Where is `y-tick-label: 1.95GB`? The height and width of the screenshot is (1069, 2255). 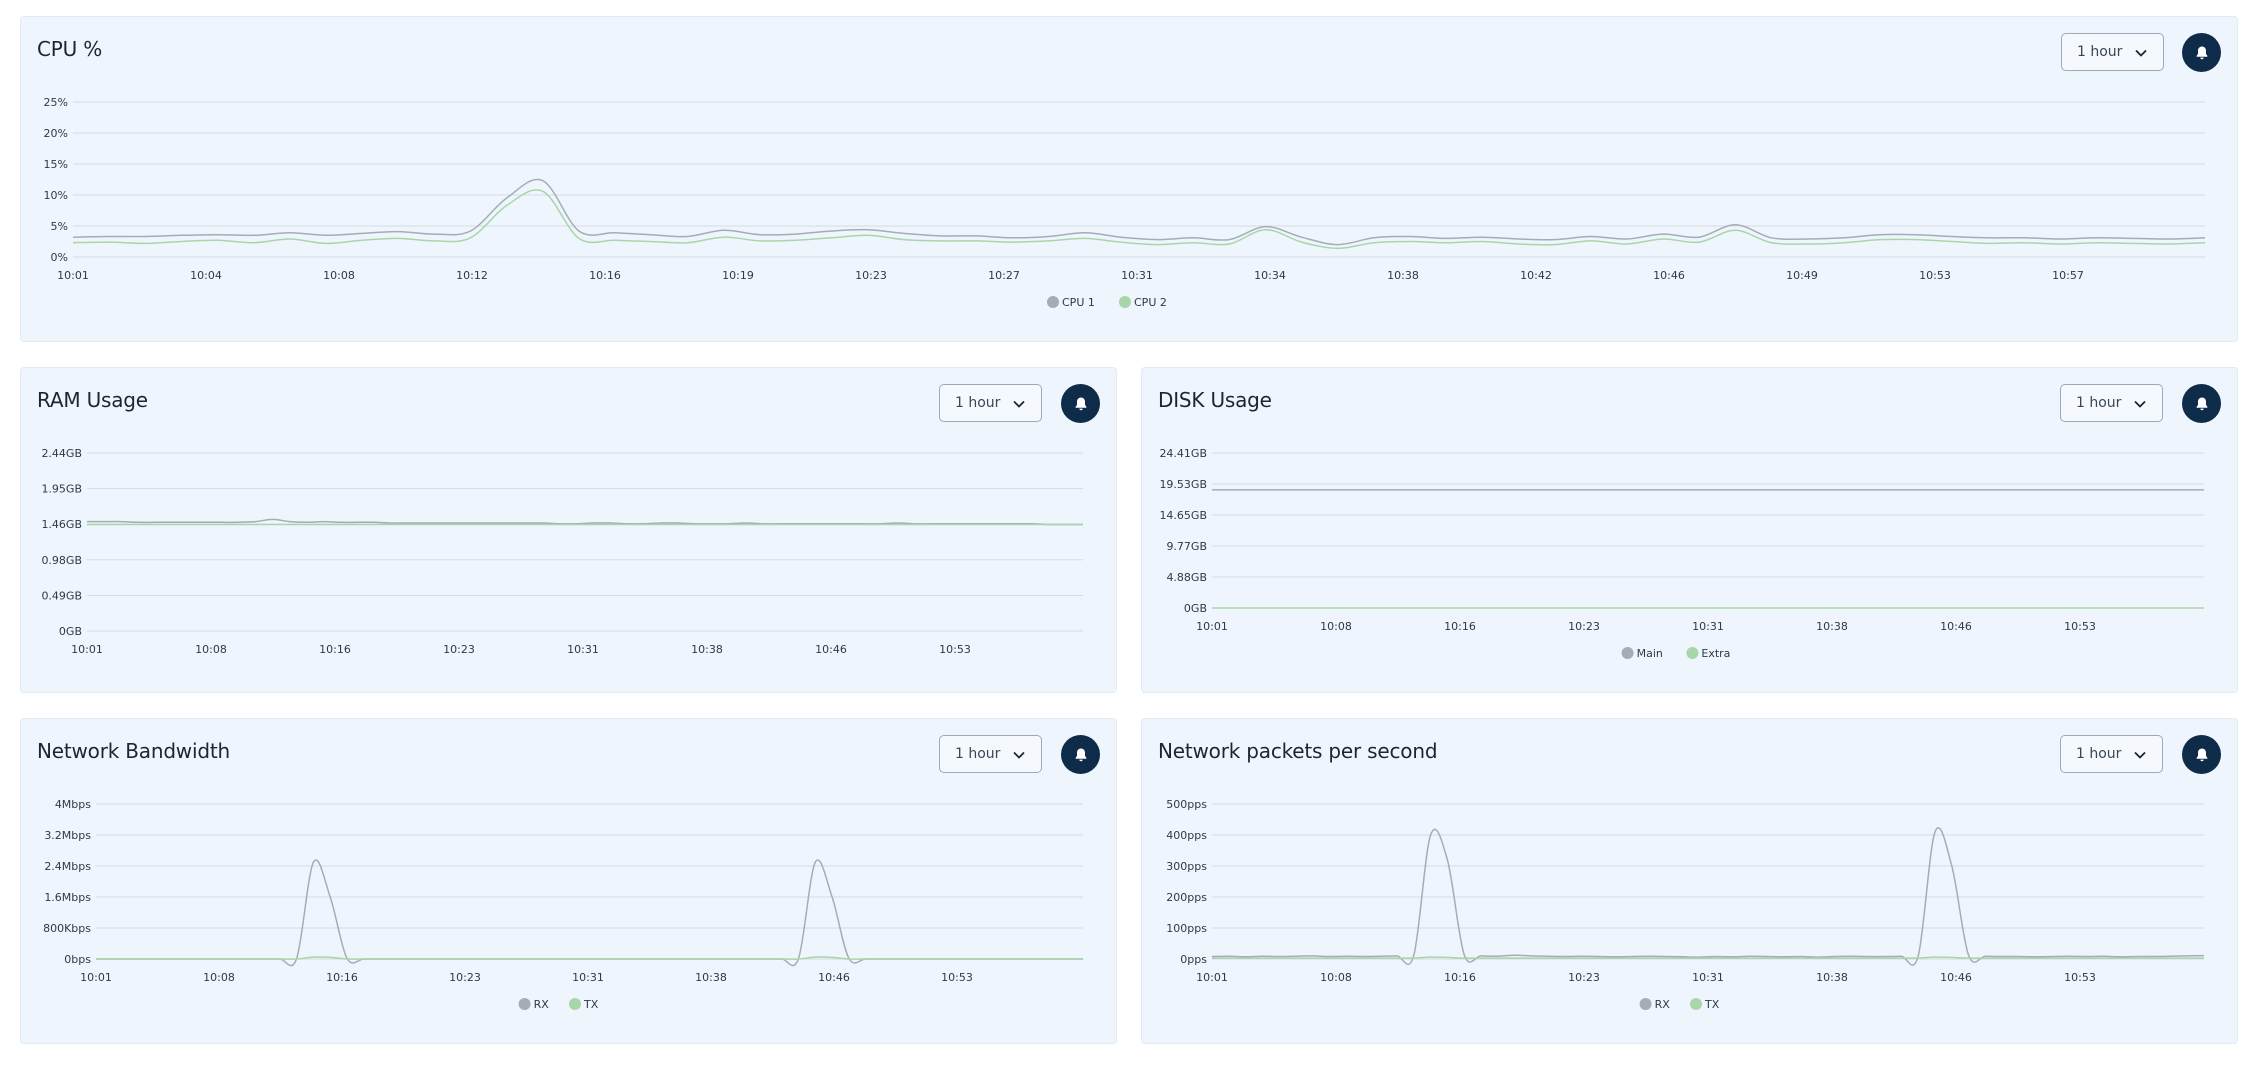
y-tick-label: 1.95GB is located at coordinates (61, 489).